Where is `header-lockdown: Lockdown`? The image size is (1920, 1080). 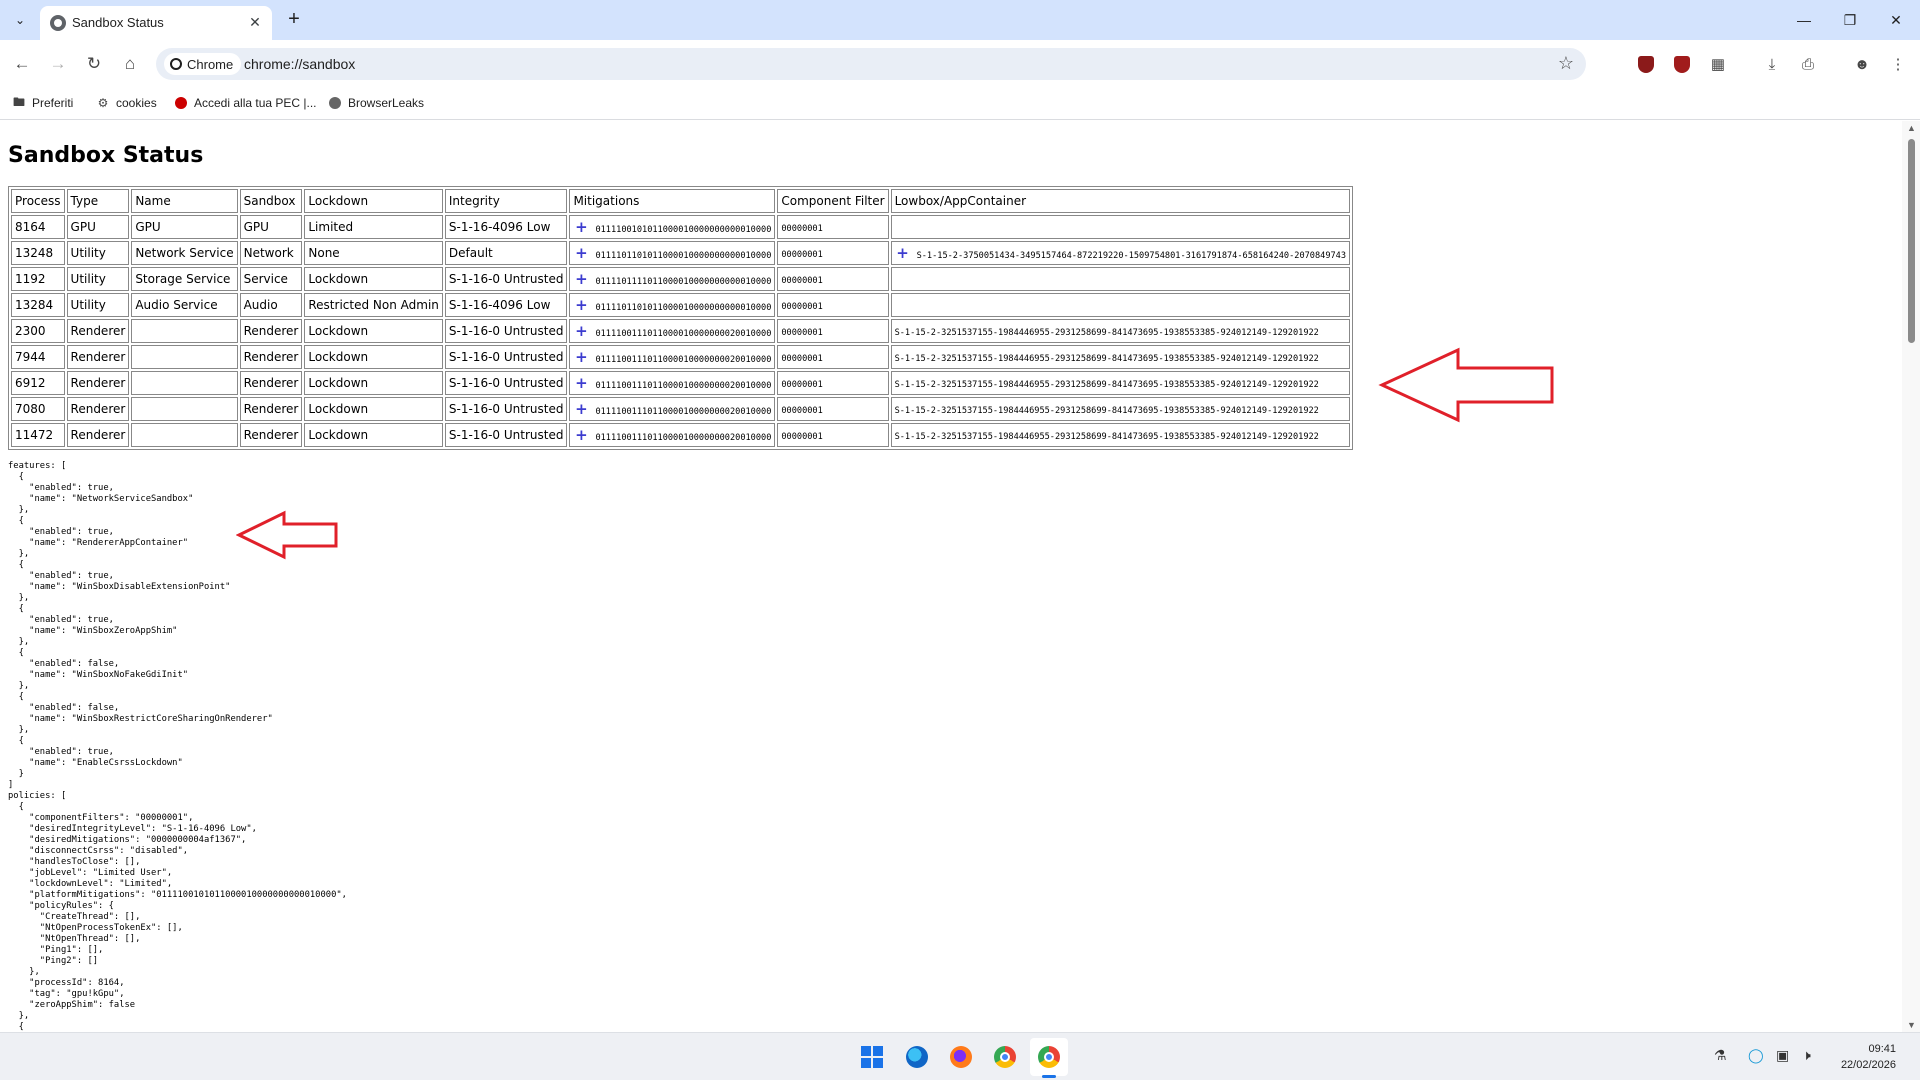
header-lockdown: Lockdown is located at coordinates (373, 201).